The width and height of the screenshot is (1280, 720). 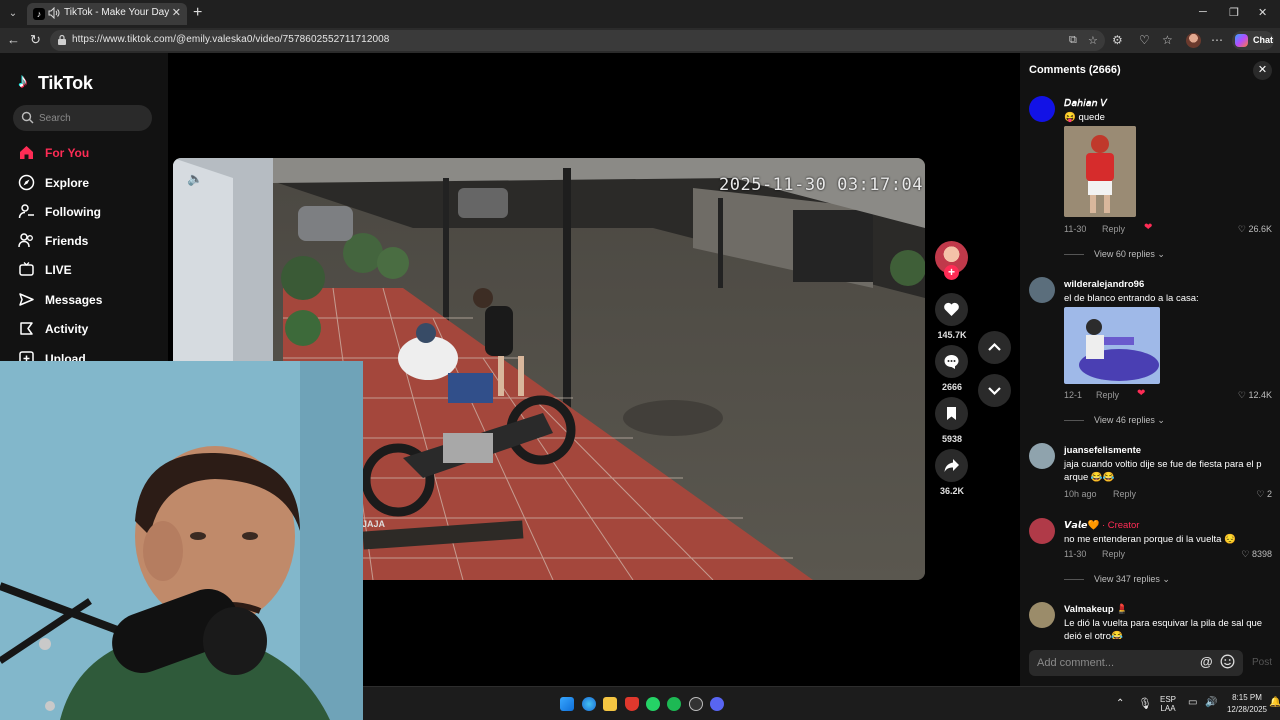 What do you see at coordinates (1114, 254) in the screenshot?
I see `view-replies-button: View 60 replies ⌄` at bounding box center [1114, 254].